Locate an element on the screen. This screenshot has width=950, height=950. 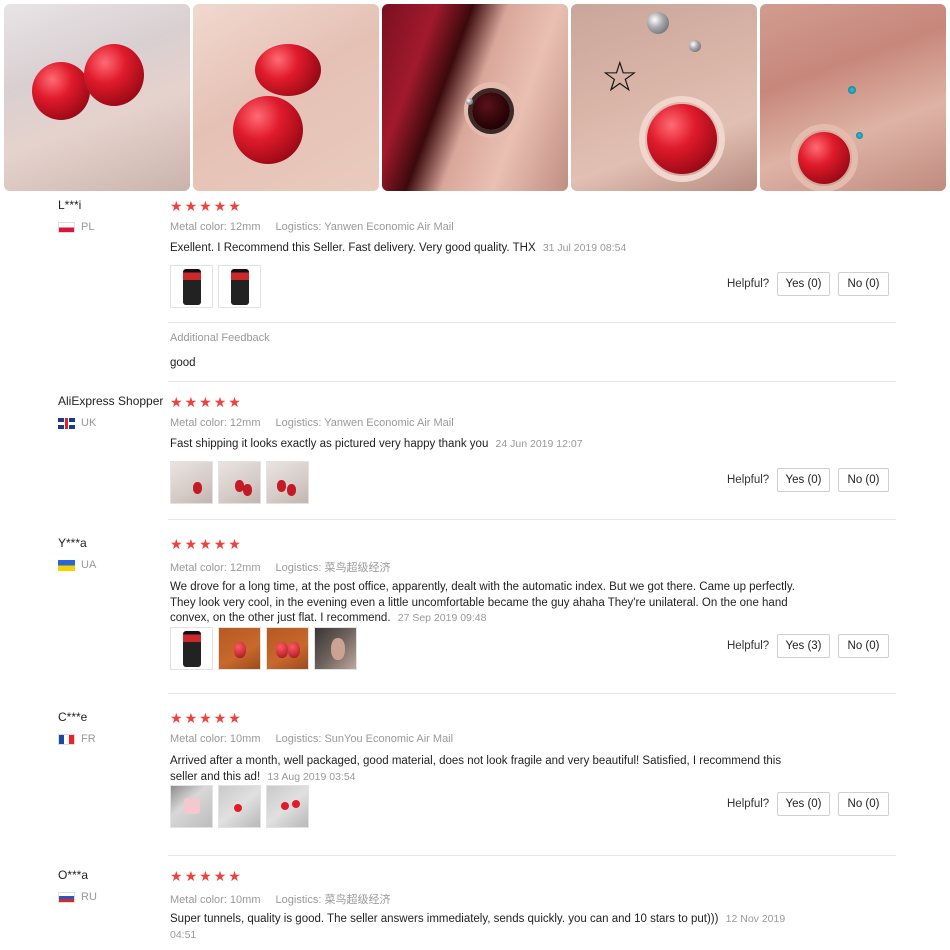
reviewer-name: C***e is located at coordinates (73, 717).